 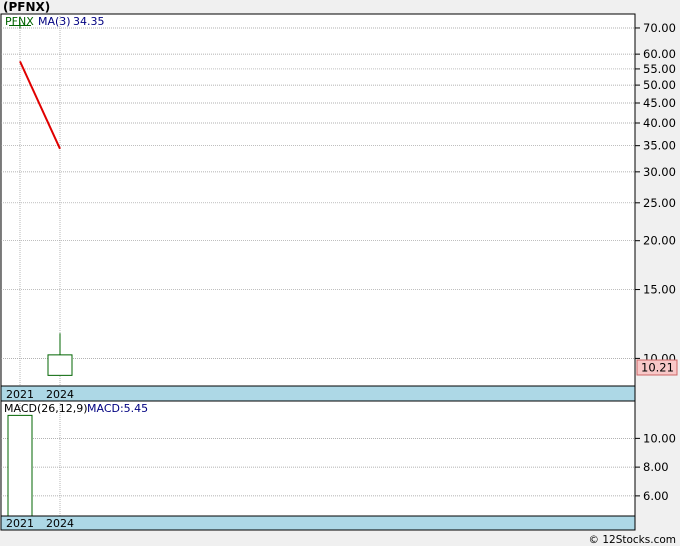 I want to click on legend-ma-value: 34.35, so click(x=89, y=21).